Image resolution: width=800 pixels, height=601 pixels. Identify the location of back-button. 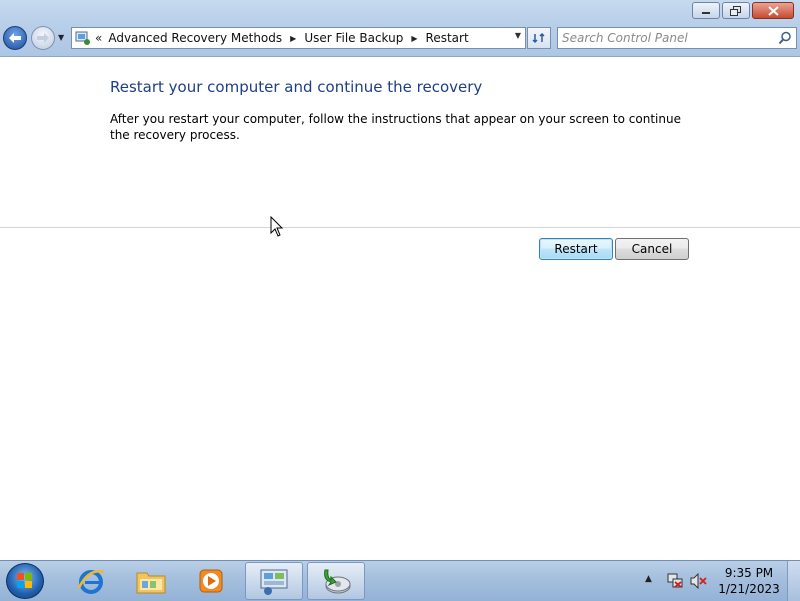
(15, 38).